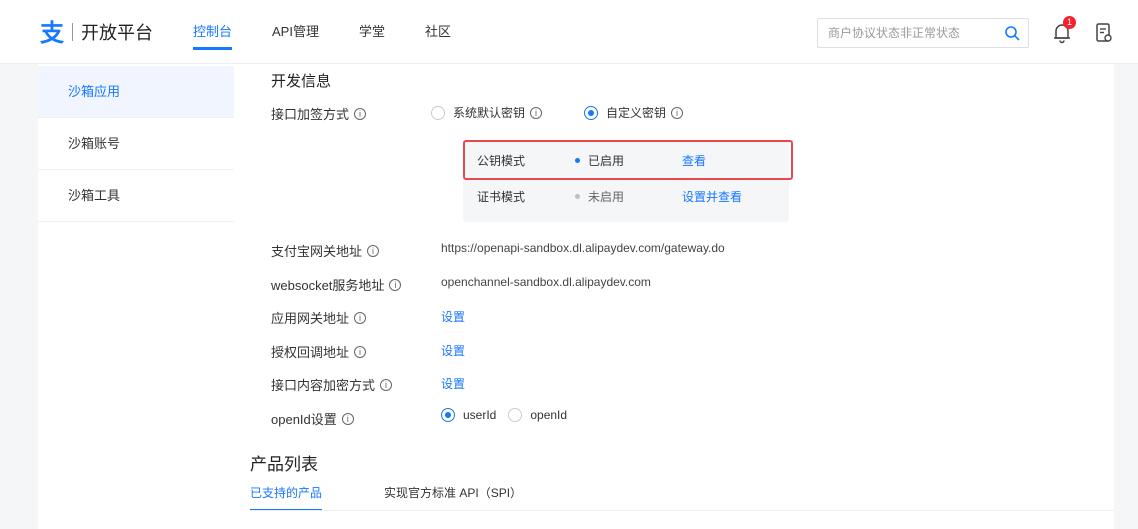  I want to click on nav-community: 社区, so click(438, 32).